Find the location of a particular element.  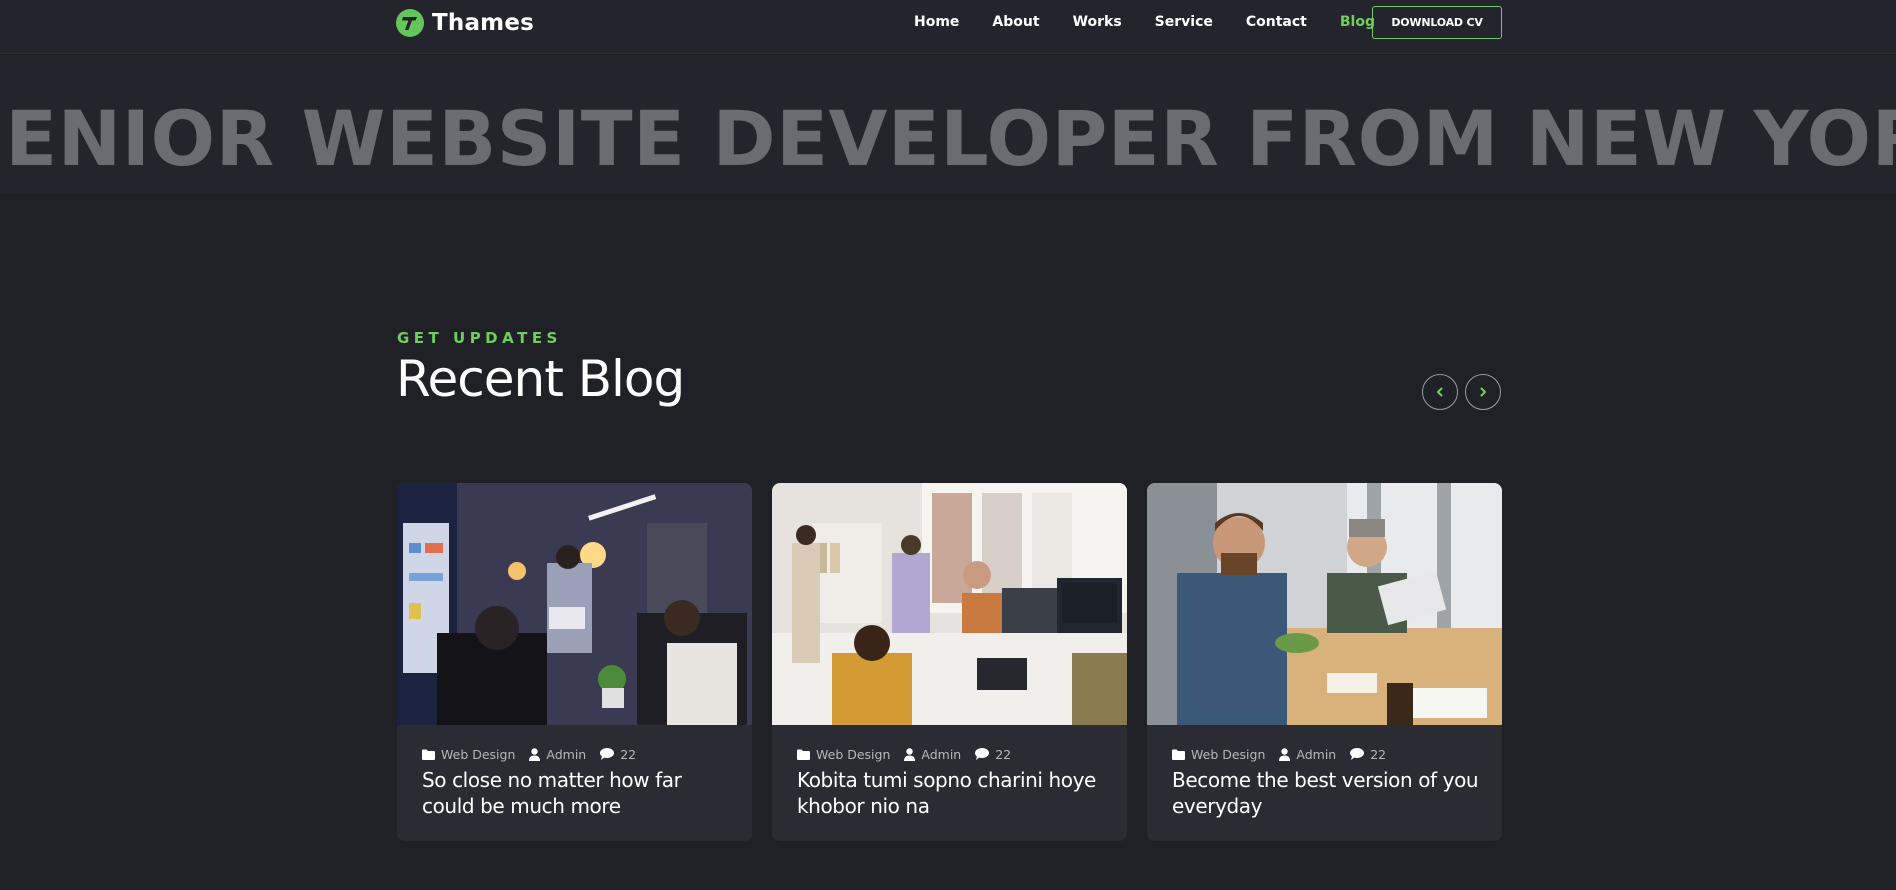

section-eyebrow: GET UPDATES is located at coordinates (479, 338).